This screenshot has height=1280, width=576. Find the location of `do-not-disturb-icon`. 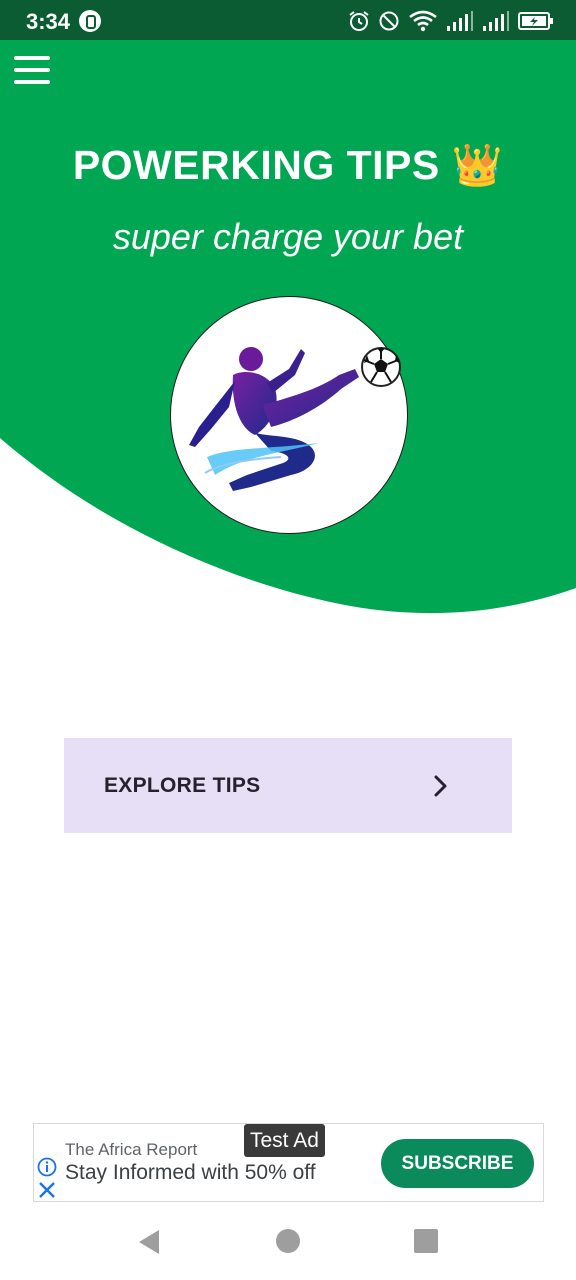

do-not-disturb-icon is located at coordinates (389, 21).